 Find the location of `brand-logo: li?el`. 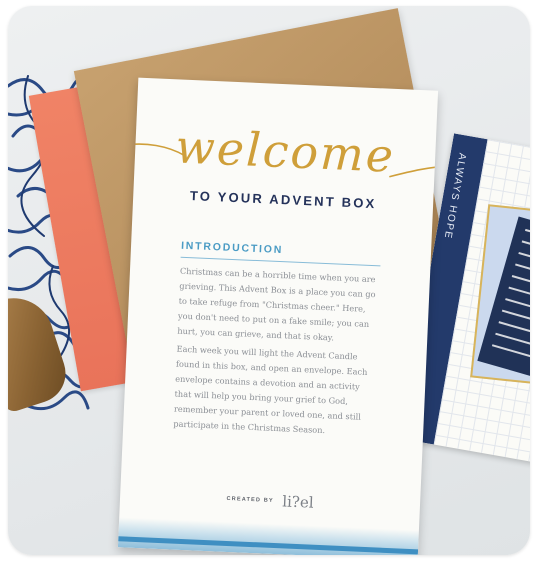

brand-logo: li?el is located at coordinates (297, 502).